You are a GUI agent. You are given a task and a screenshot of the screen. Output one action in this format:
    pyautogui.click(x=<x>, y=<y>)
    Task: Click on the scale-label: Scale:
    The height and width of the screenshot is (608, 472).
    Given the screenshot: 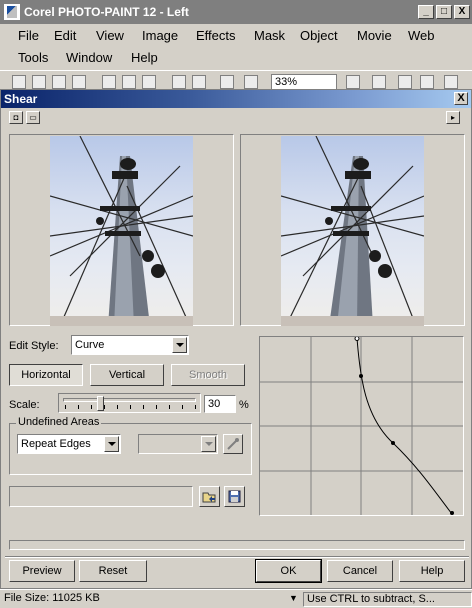 What is the action you would take?
    pyautogui.click(x=24, y=405)
    